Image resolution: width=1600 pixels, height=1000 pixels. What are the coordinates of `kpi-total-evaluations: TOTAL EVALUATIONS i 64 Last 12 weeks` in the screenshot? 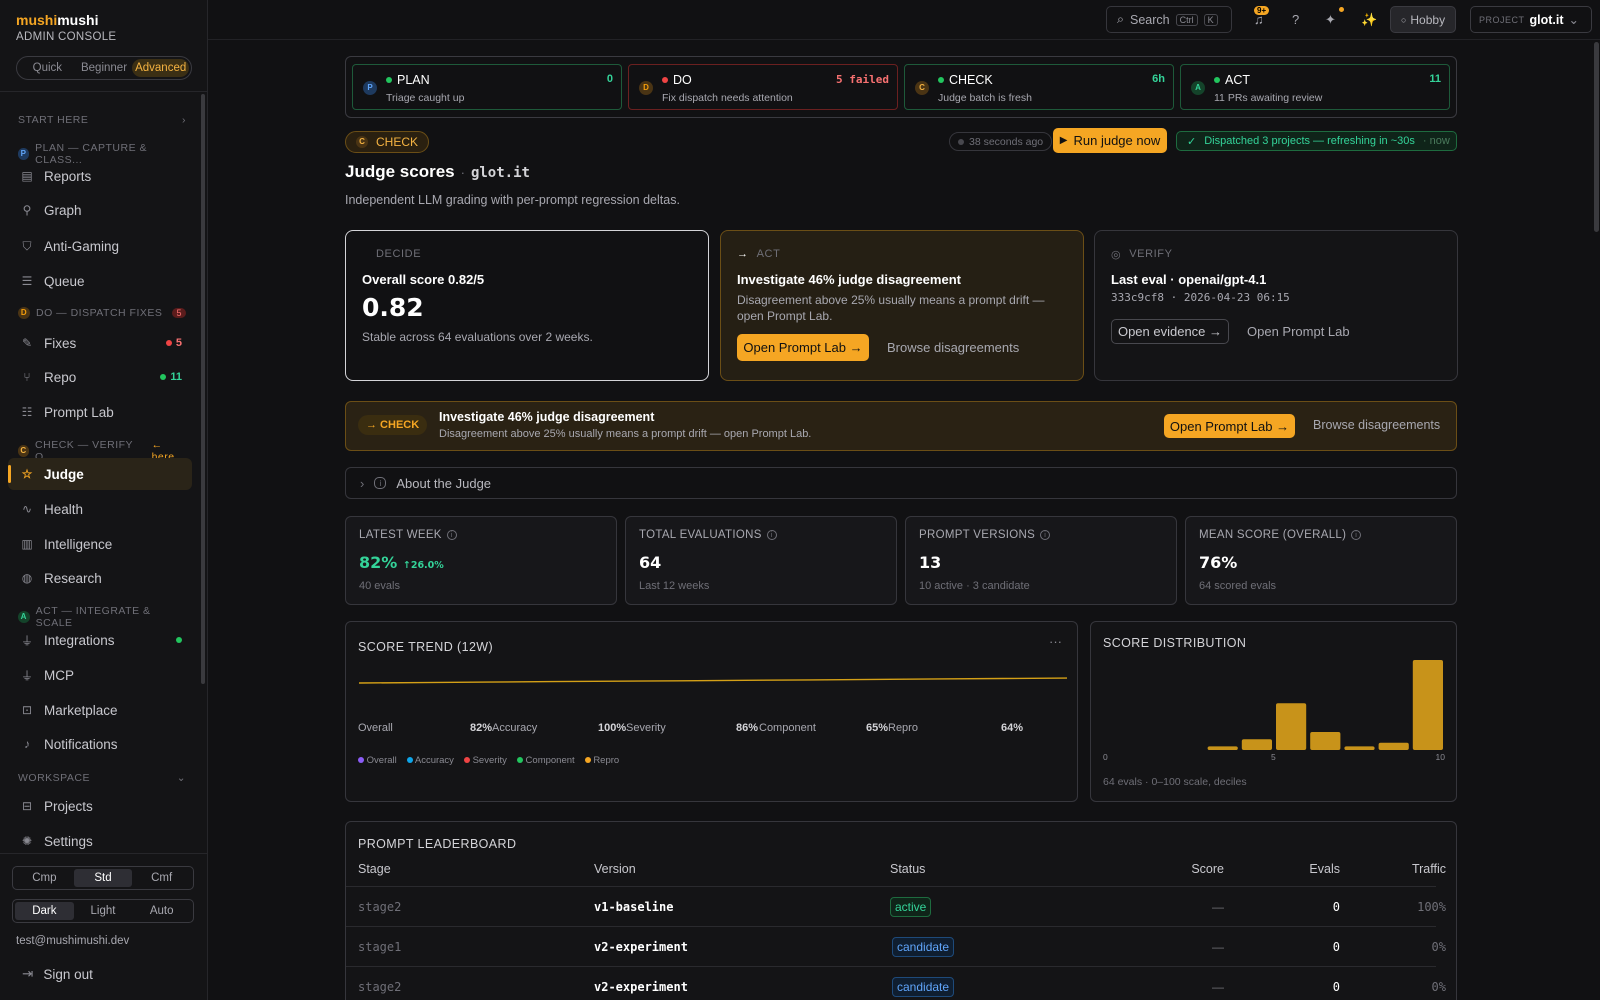 It's located at (761, 560).